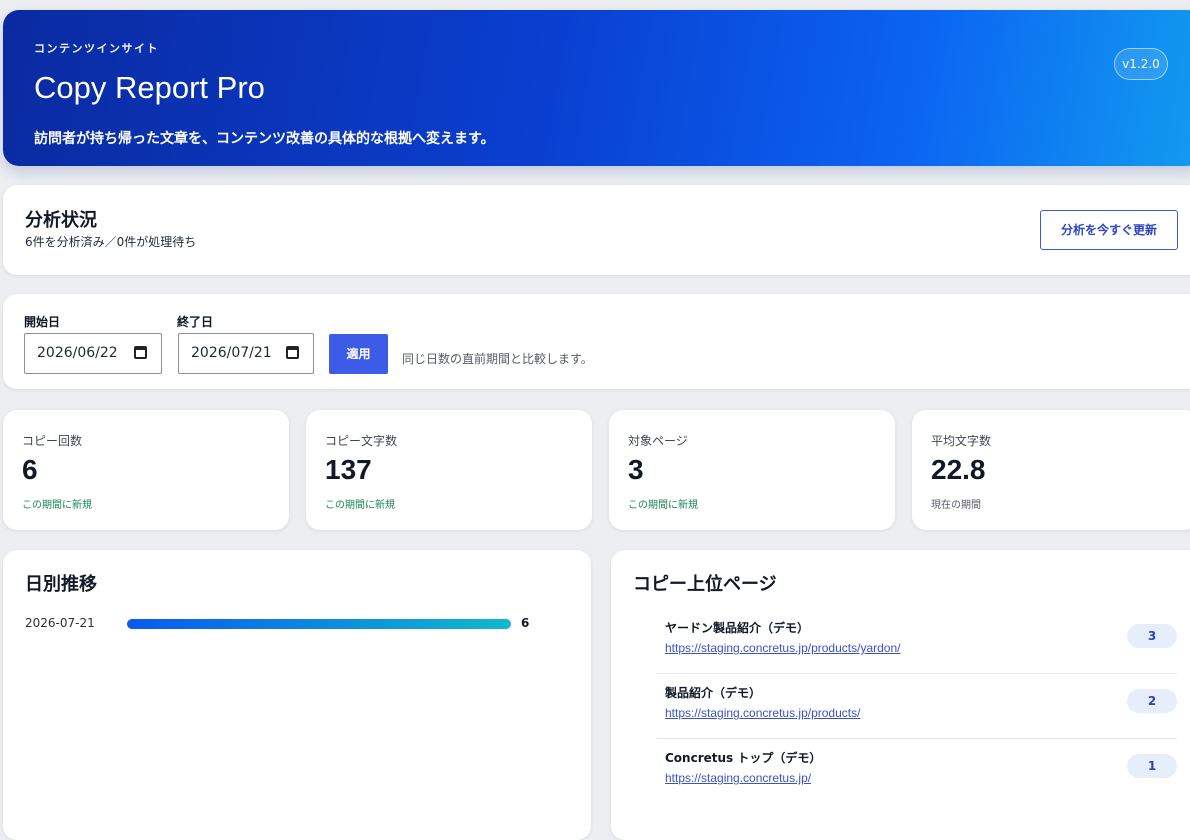  I want to click on start-date-label: 開始日, so click(42, 322).